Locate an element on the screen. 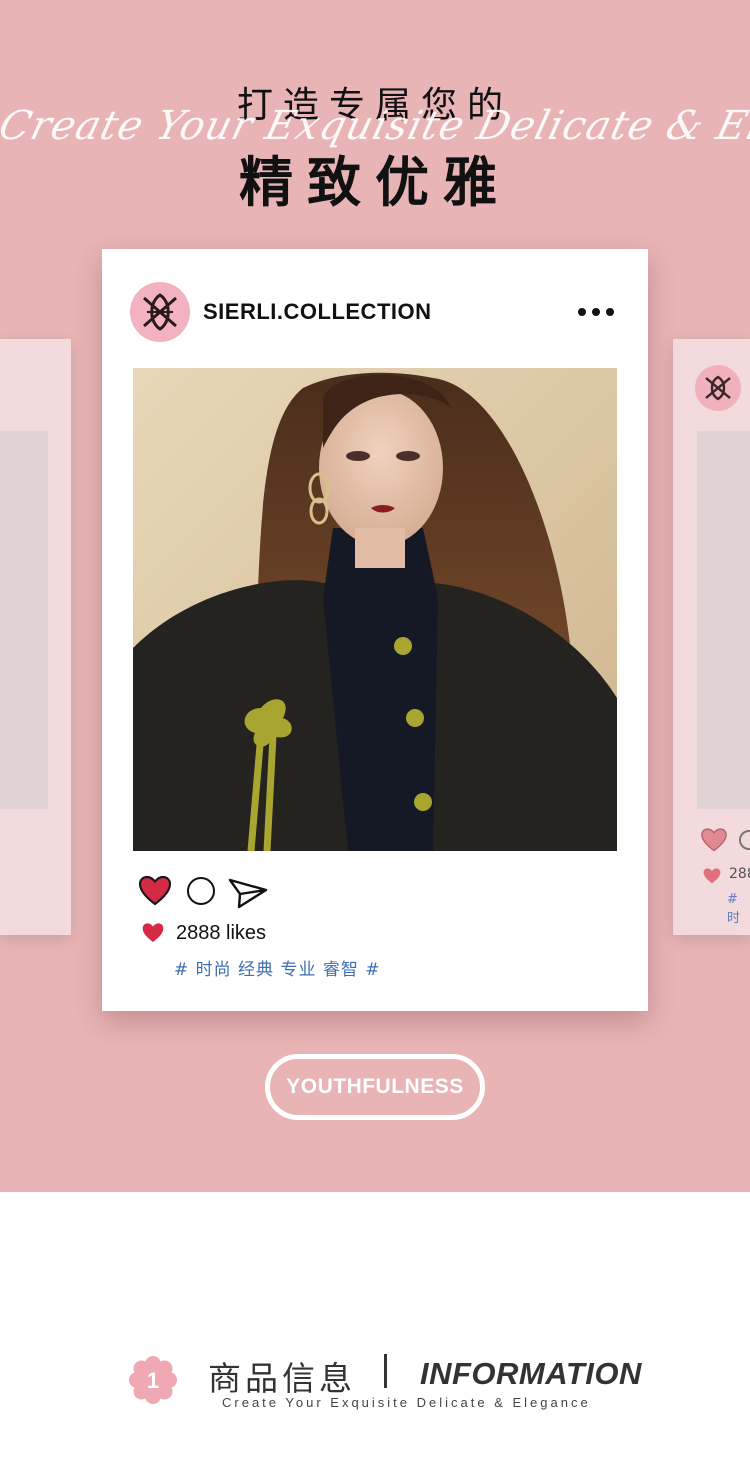 The image size is (750, 1461). info-title-en: INFORMATION is located at coordinates (531, 1373).